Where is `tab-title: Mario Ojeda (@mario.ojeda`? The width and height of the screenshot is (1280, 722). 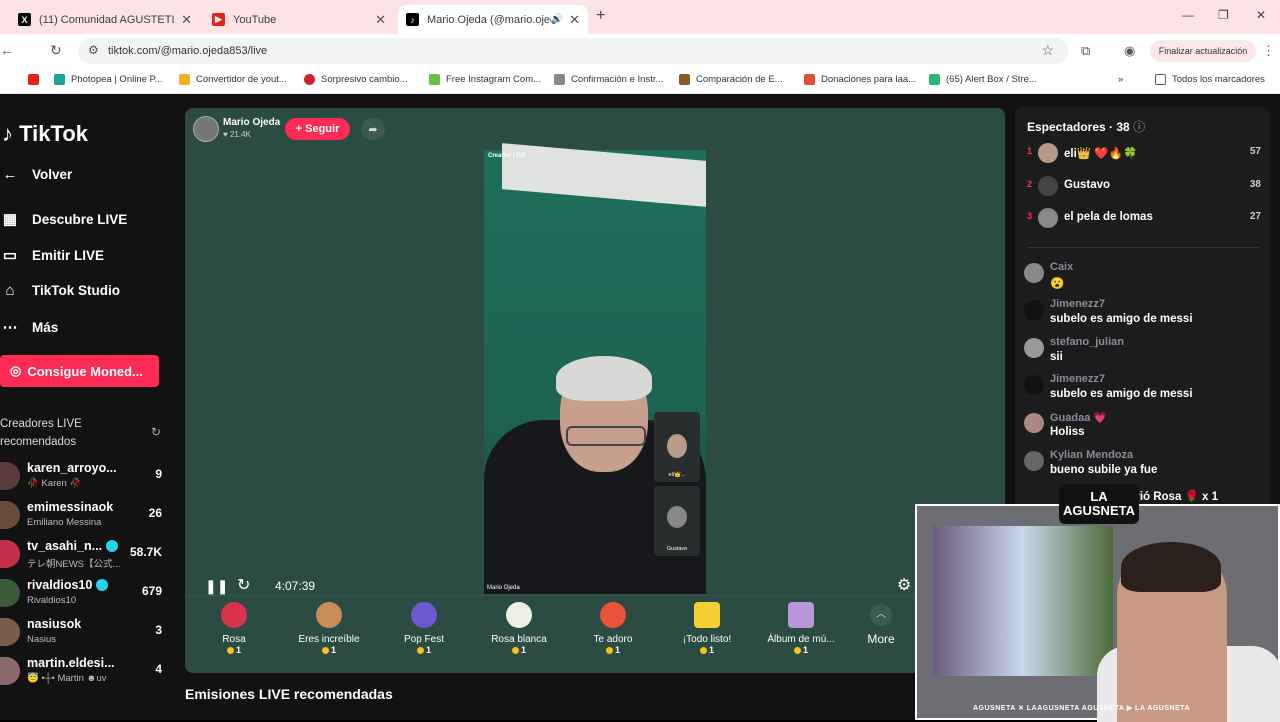 tab-title: Mario Ojeda (@mario.ojeda is located at coordinates (489, 19).